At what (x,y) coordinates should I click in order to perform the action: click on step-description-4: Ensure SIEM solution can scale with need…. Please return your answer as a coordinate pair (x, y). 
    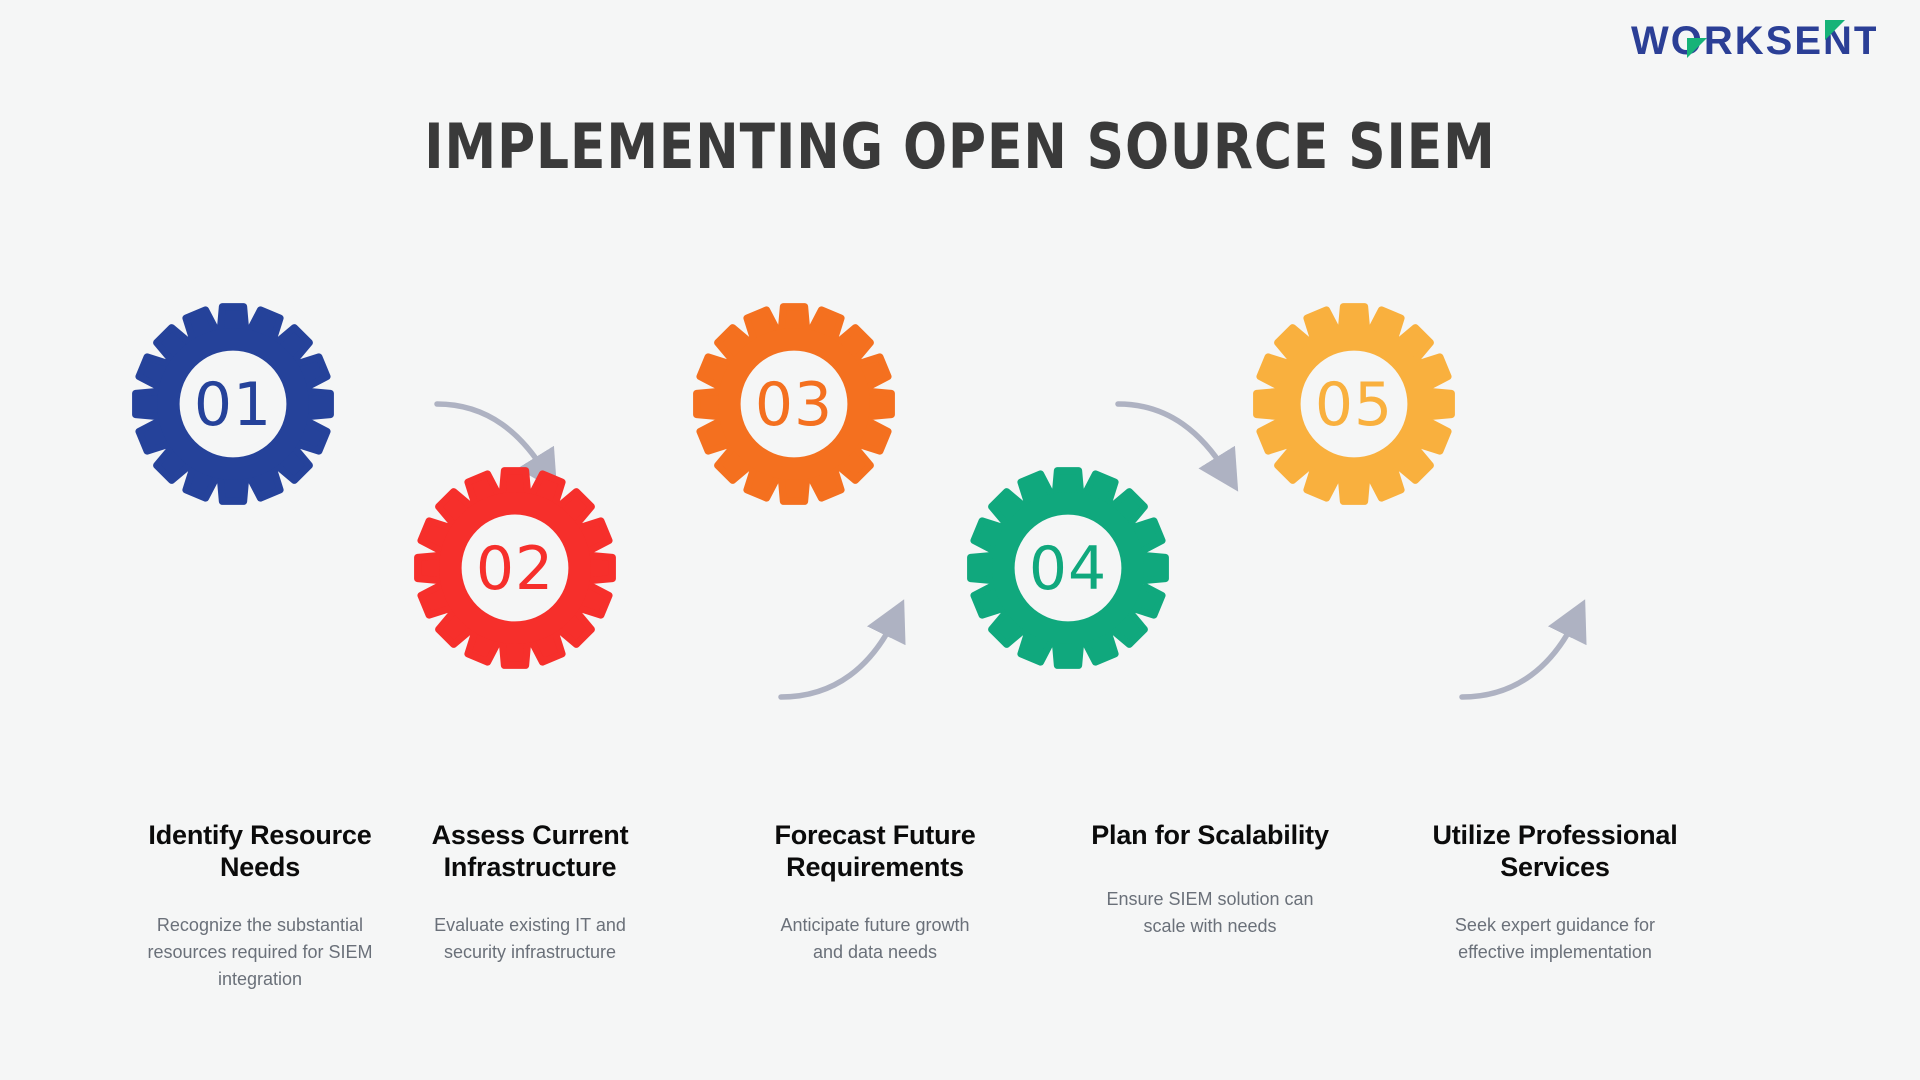
    Looking at the image, I should click on (1210, 912).